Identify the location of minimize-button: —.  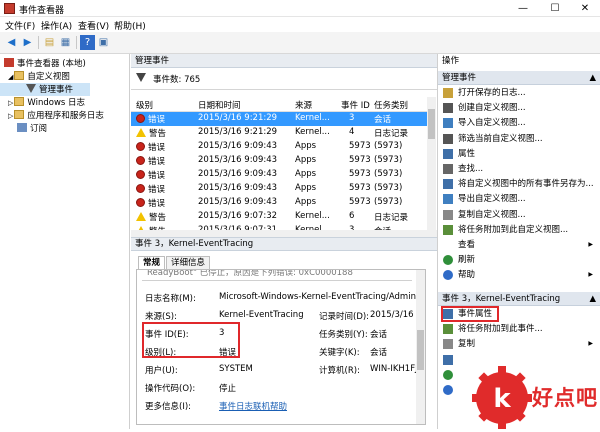
(523, 8).